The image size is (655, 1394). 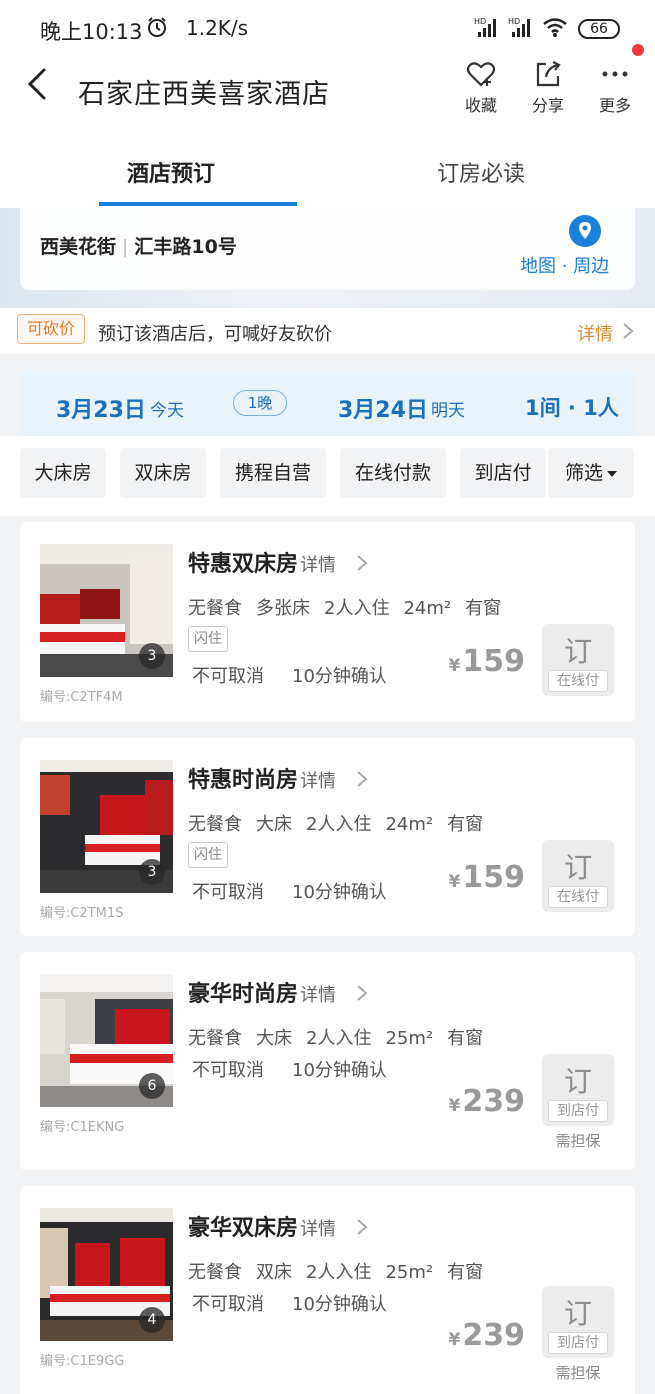 What do you see at coordinates (91, 32) in the screenshot?
I see `status-time: 晚上10:13` at bounding box center [91, 32].